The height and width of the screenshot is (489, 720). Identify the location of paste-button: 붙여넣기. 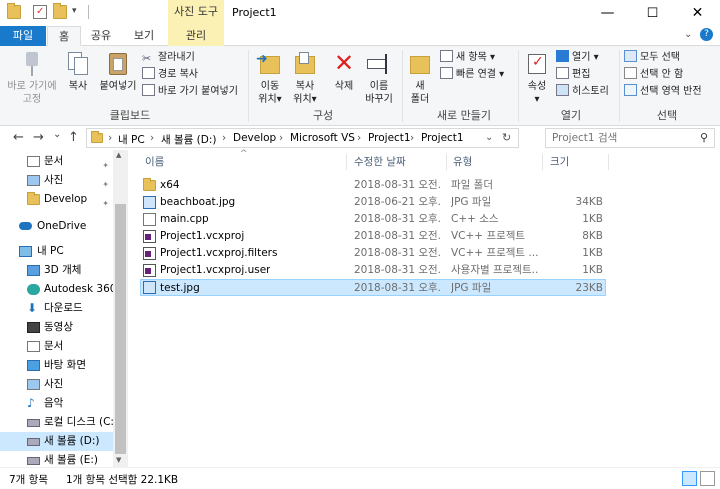
(118, 71).